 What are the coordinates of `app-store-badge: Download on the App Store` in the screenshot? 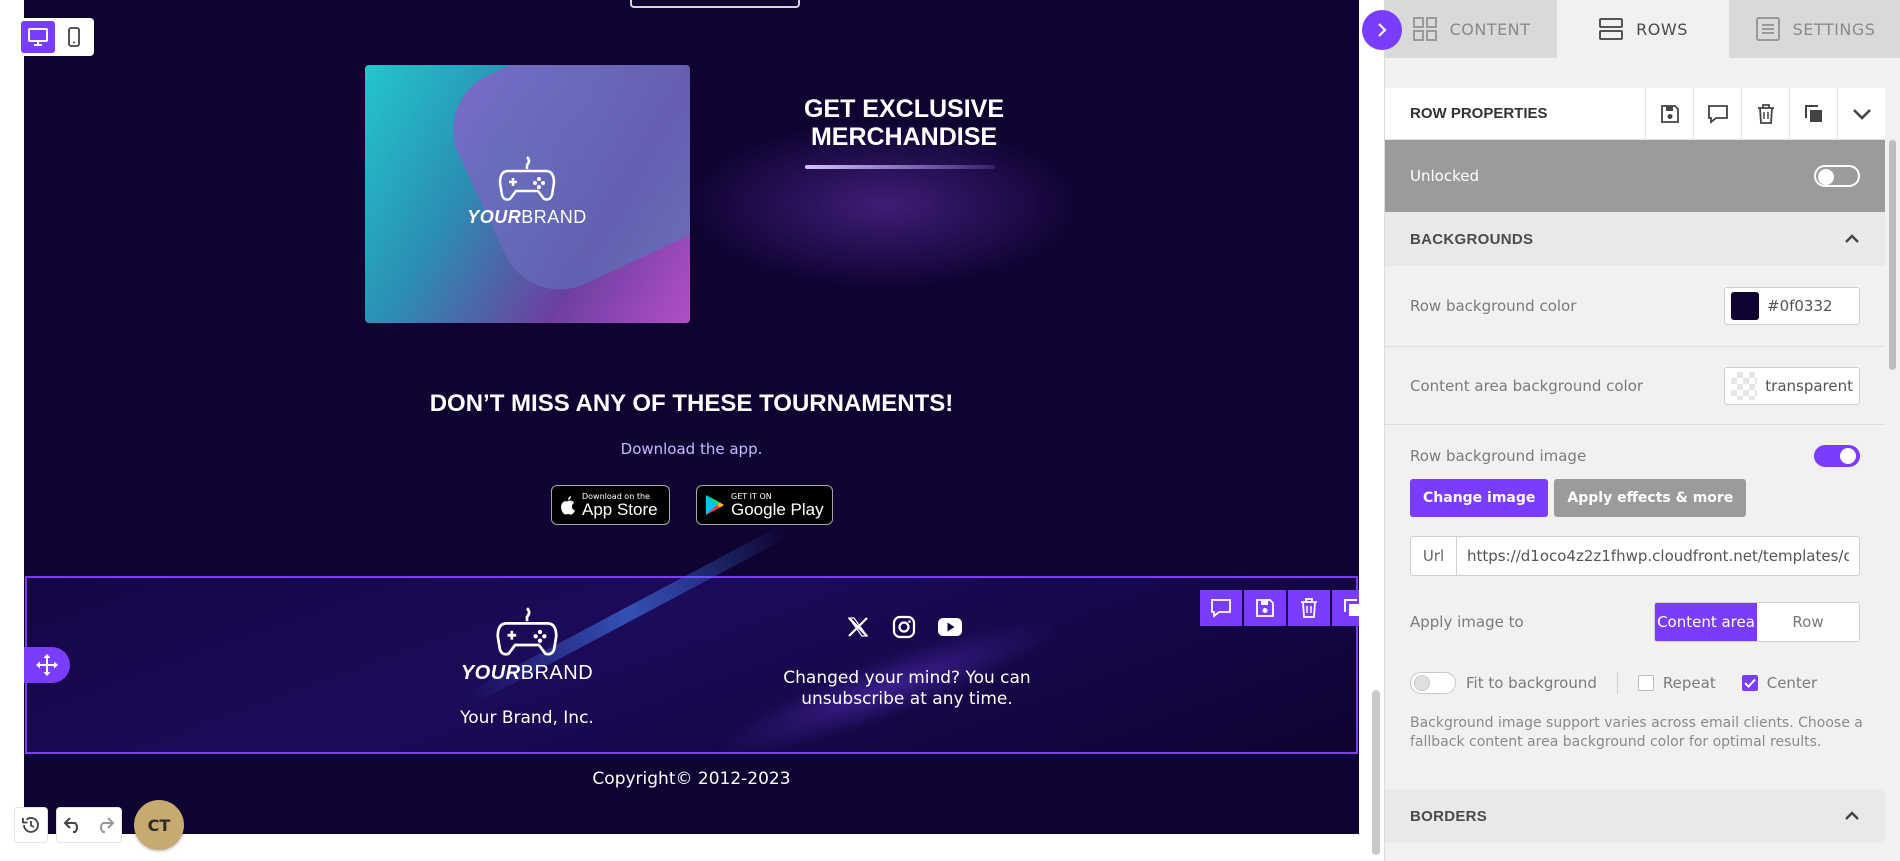 It's located at (610, 505).